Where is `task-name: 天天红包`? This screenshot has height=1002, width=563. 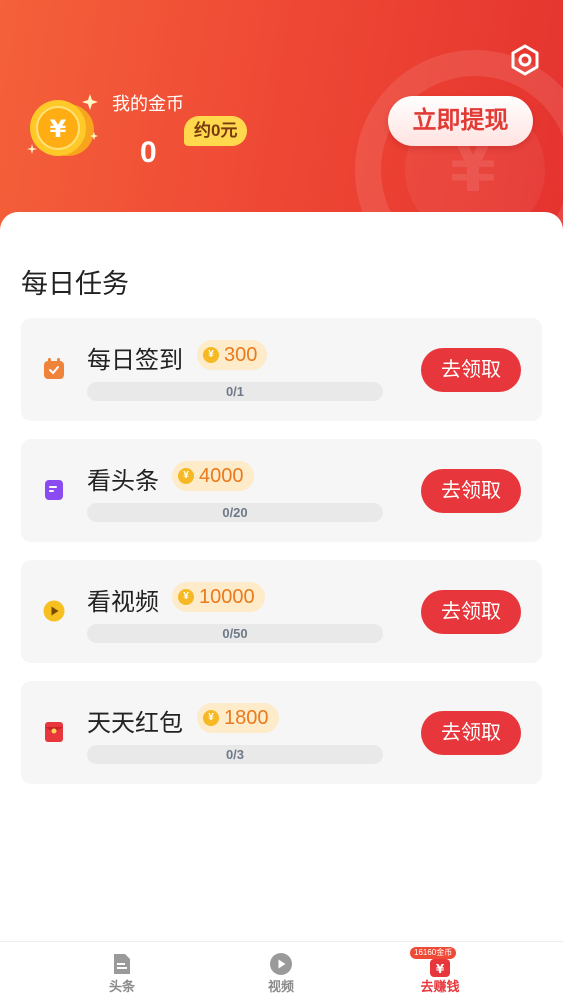 task-name: 天天红包 is located at coordinates (135, 723).